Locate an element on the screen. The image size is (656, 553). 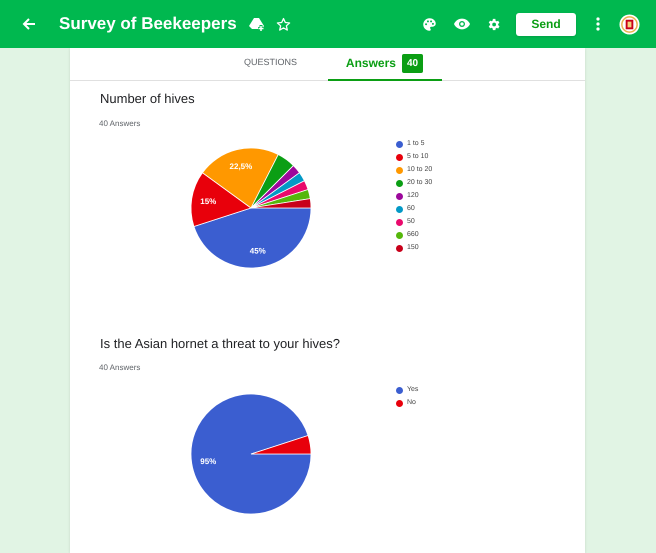
back-icon is located at coordinates (29, 24).